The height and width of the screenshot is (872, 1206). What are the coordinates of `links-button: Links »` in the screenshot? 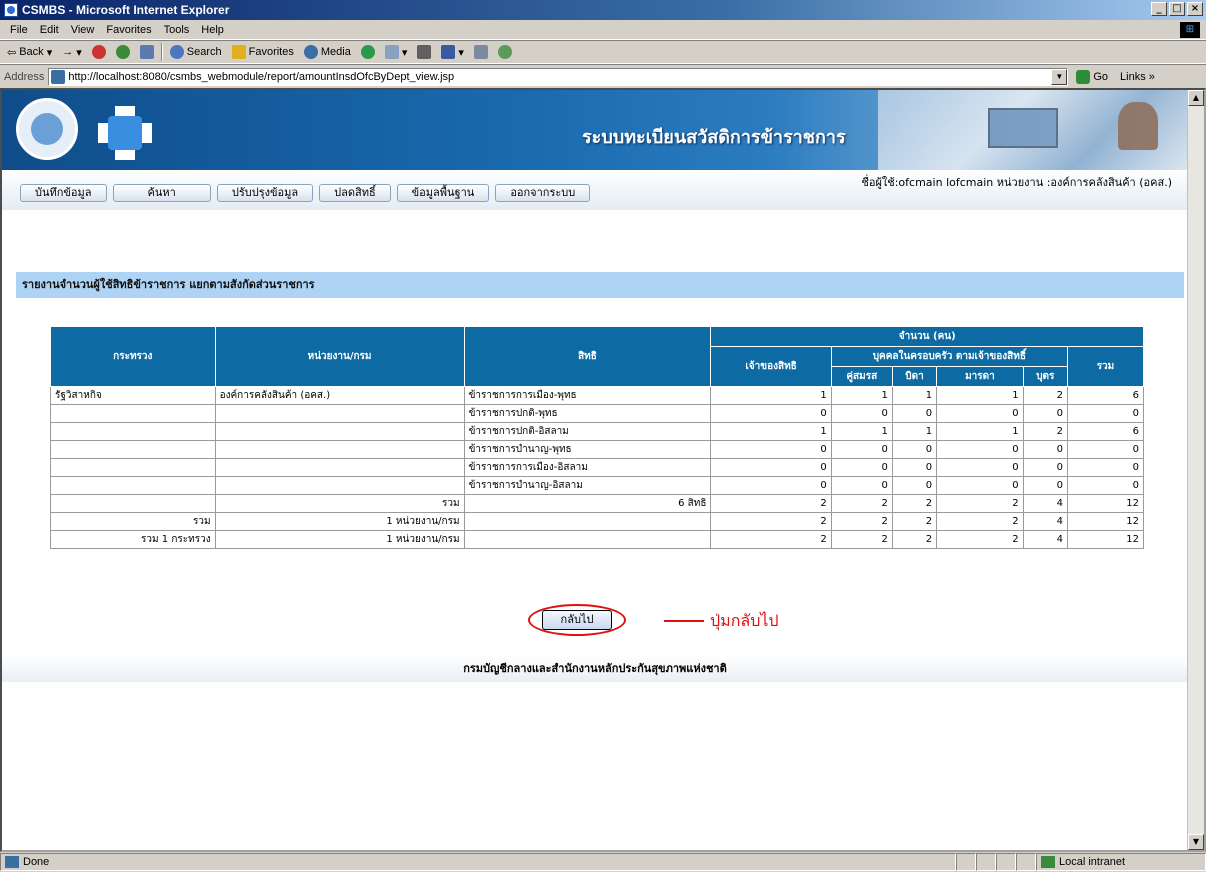 It's located at (1137, 77).